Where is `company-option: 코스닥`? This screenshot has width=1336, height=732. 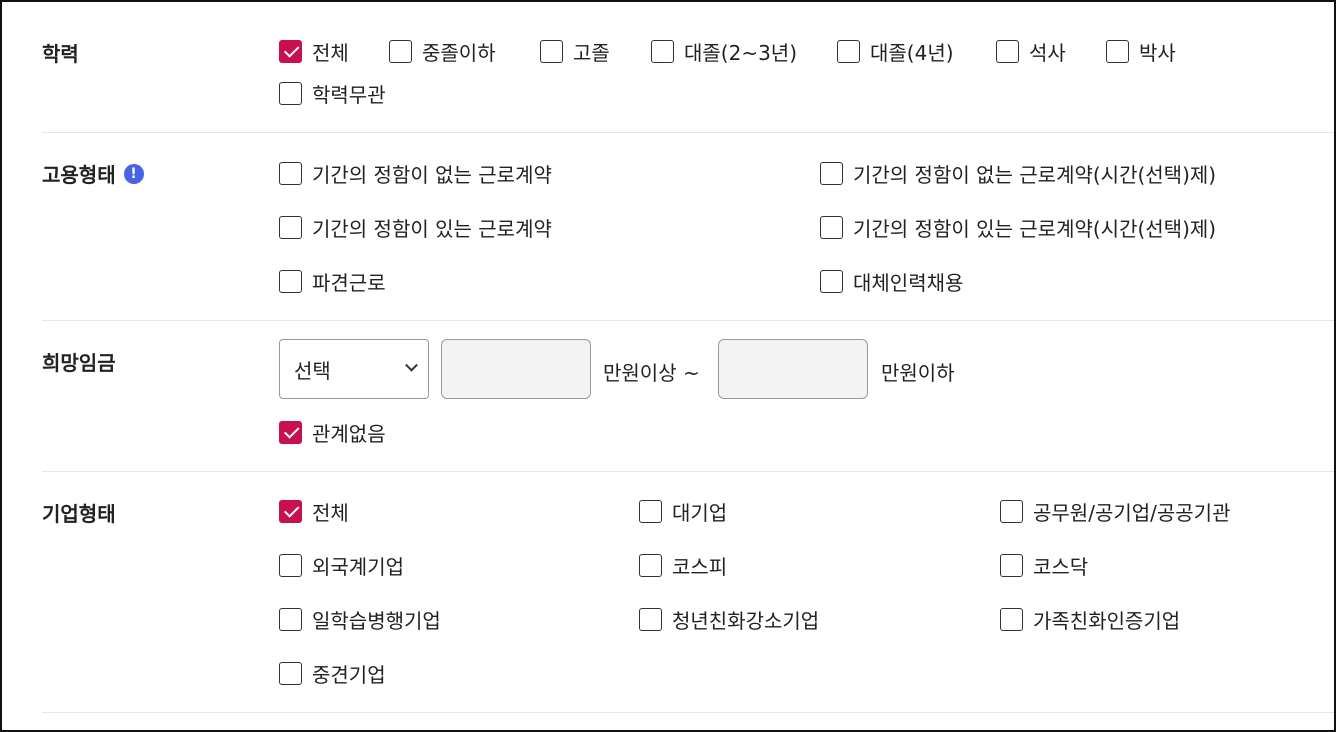
company-option: 코스닥 is located at coordinates (1044, 565).